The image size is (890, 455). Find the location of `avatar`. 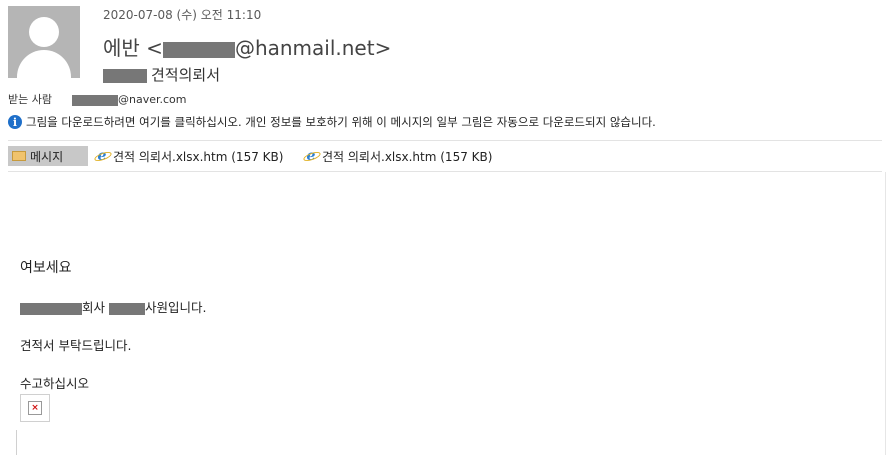

avatar is located at coordinates (44, 42).